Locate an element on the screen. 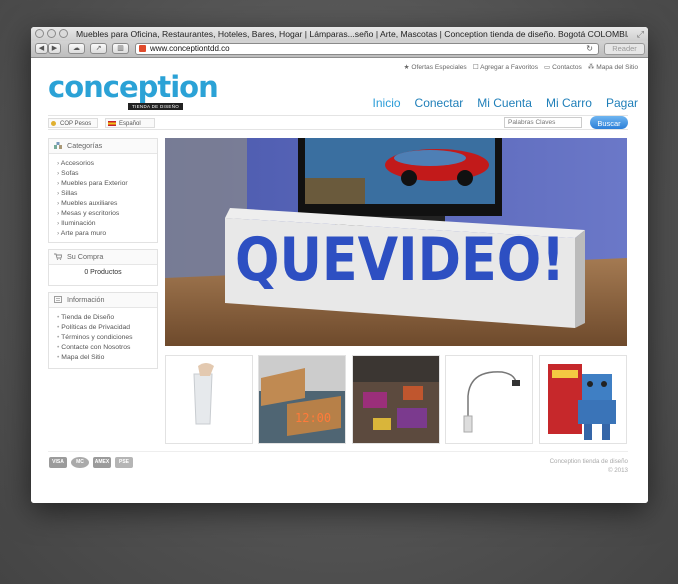 The image size is (678, 584). zoom-window-icon is located at coordinates (63, 33).